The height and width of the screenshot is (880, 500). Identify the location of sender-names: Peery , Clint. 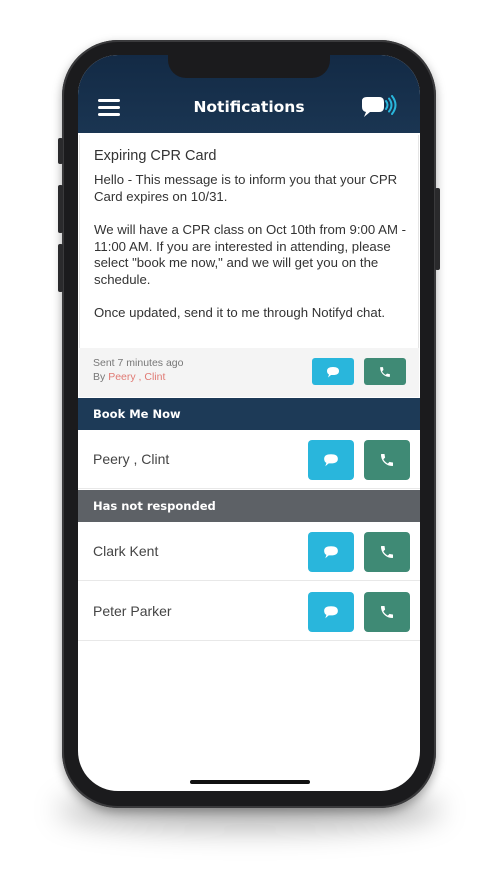
(136, 377).